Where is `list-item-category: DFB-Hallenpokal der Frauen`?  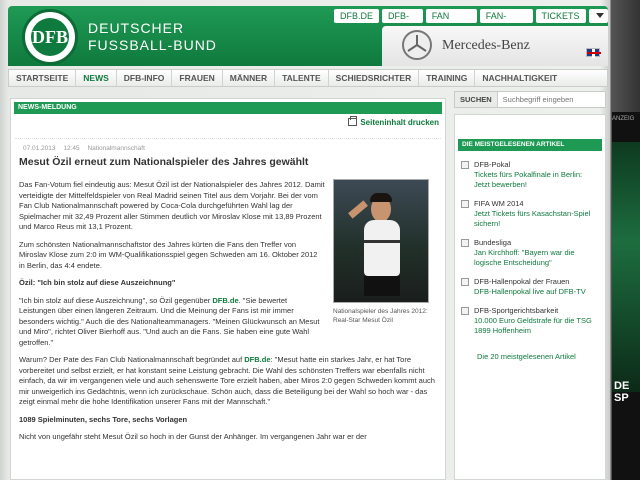 list-item-category: DFB-Hallenpokal der Frauen is located at coordinates (522, 281).